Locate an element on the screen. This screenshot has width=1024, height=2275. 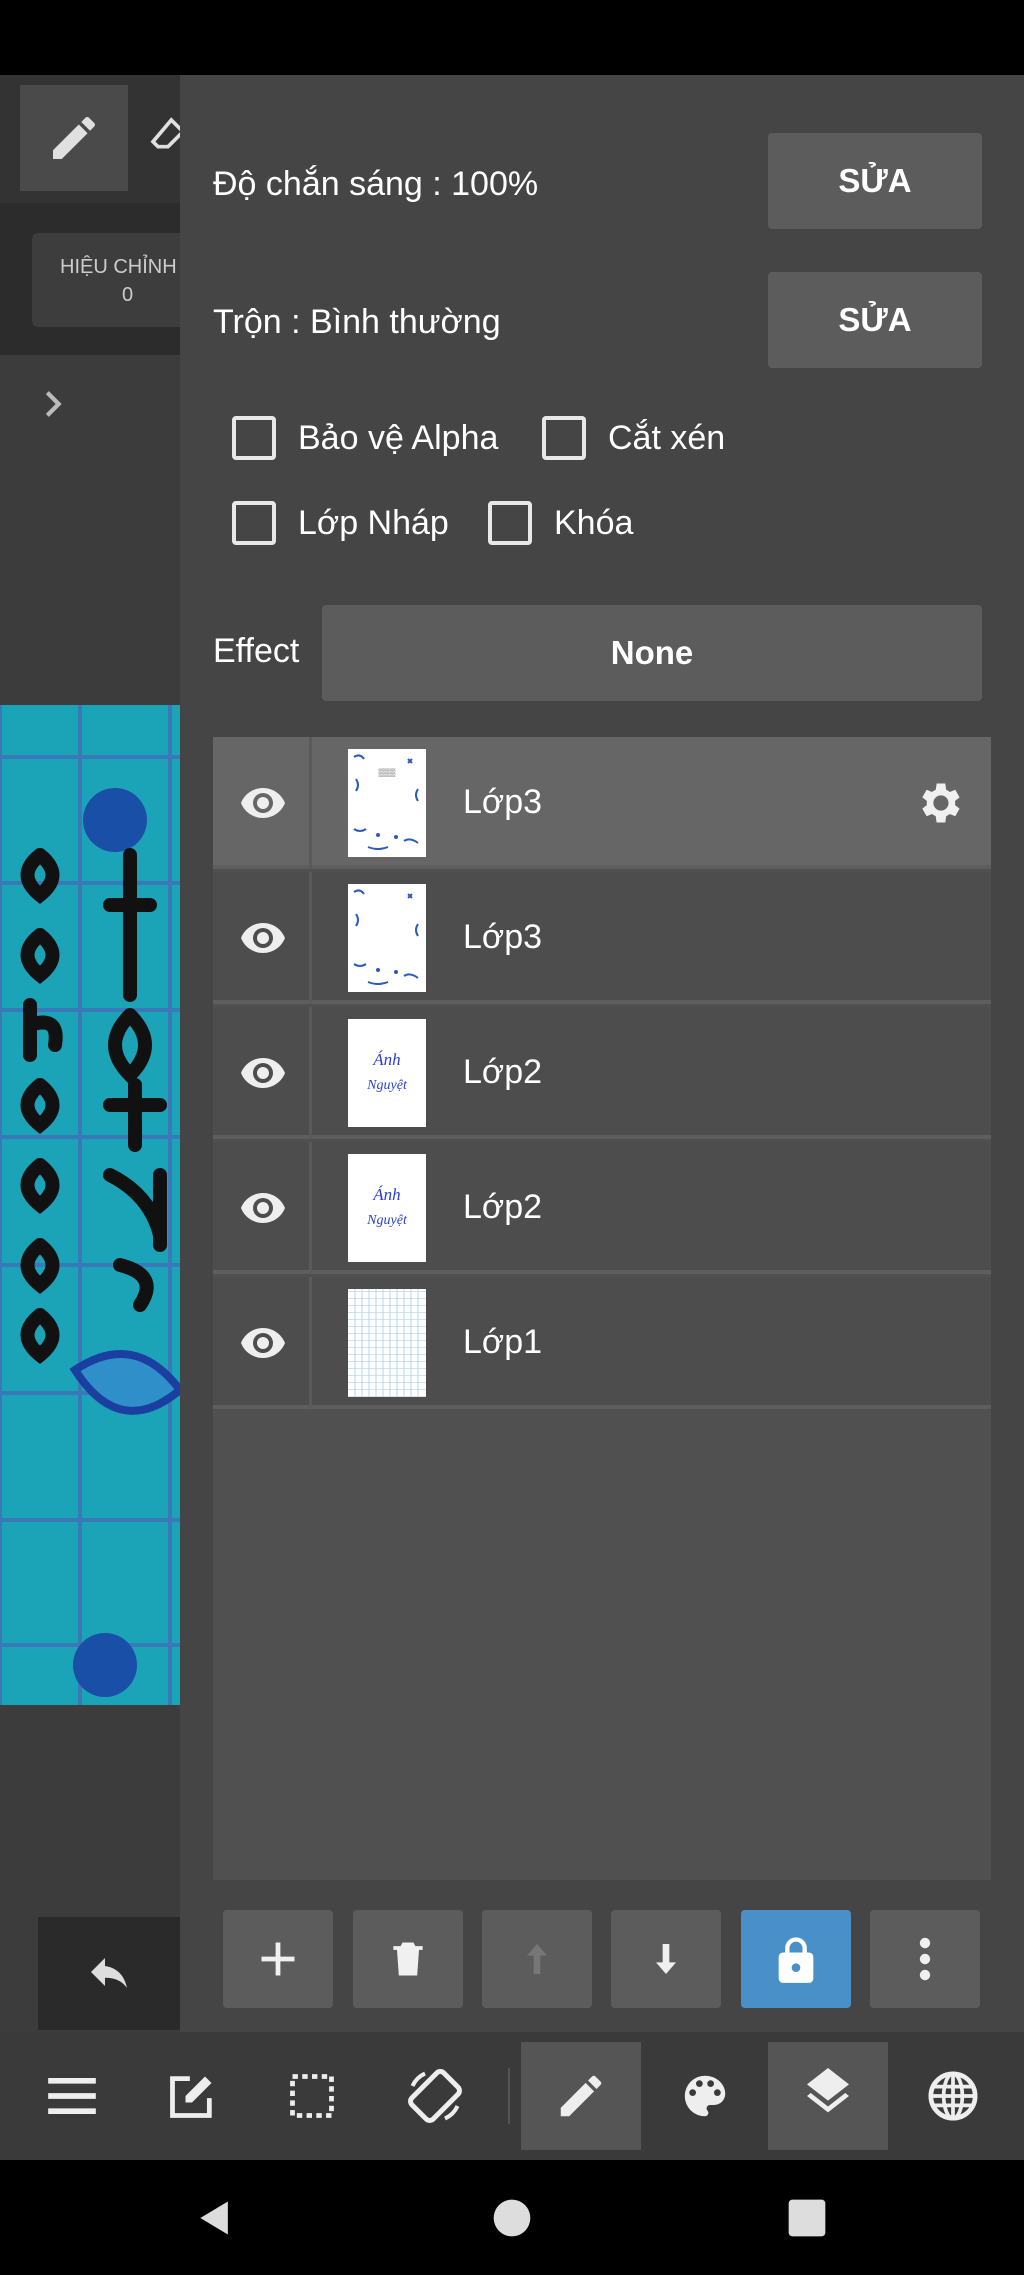
chevron-right-icon is located at coordinates (53, 404).